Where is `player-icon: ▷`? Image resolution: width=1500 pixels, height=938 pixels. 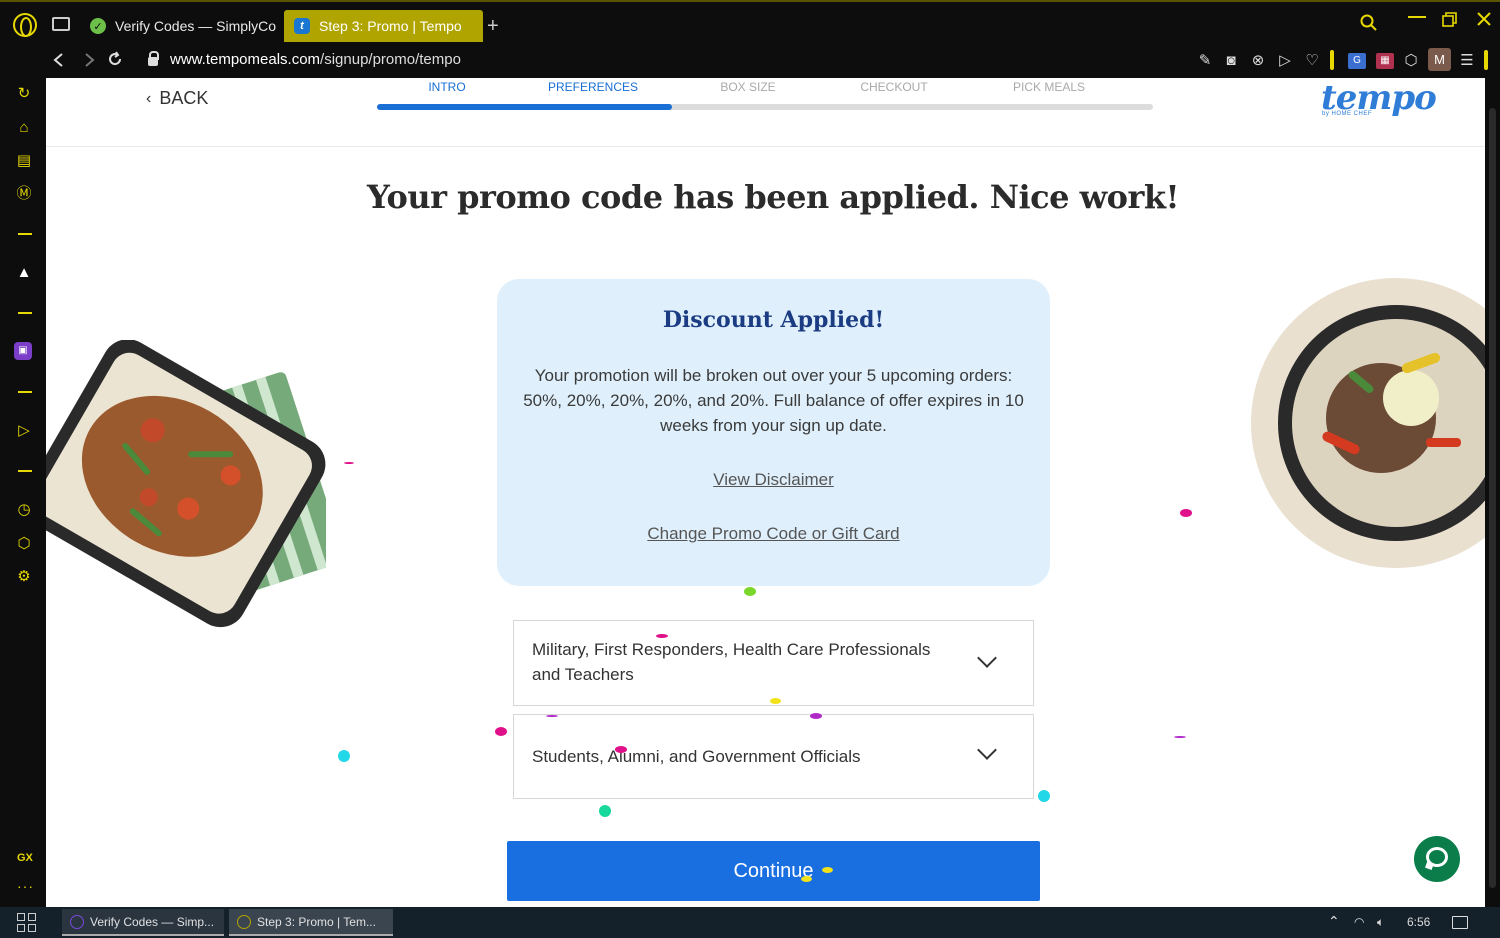 player-icon: ▷ is located at coordinates (24, 431).